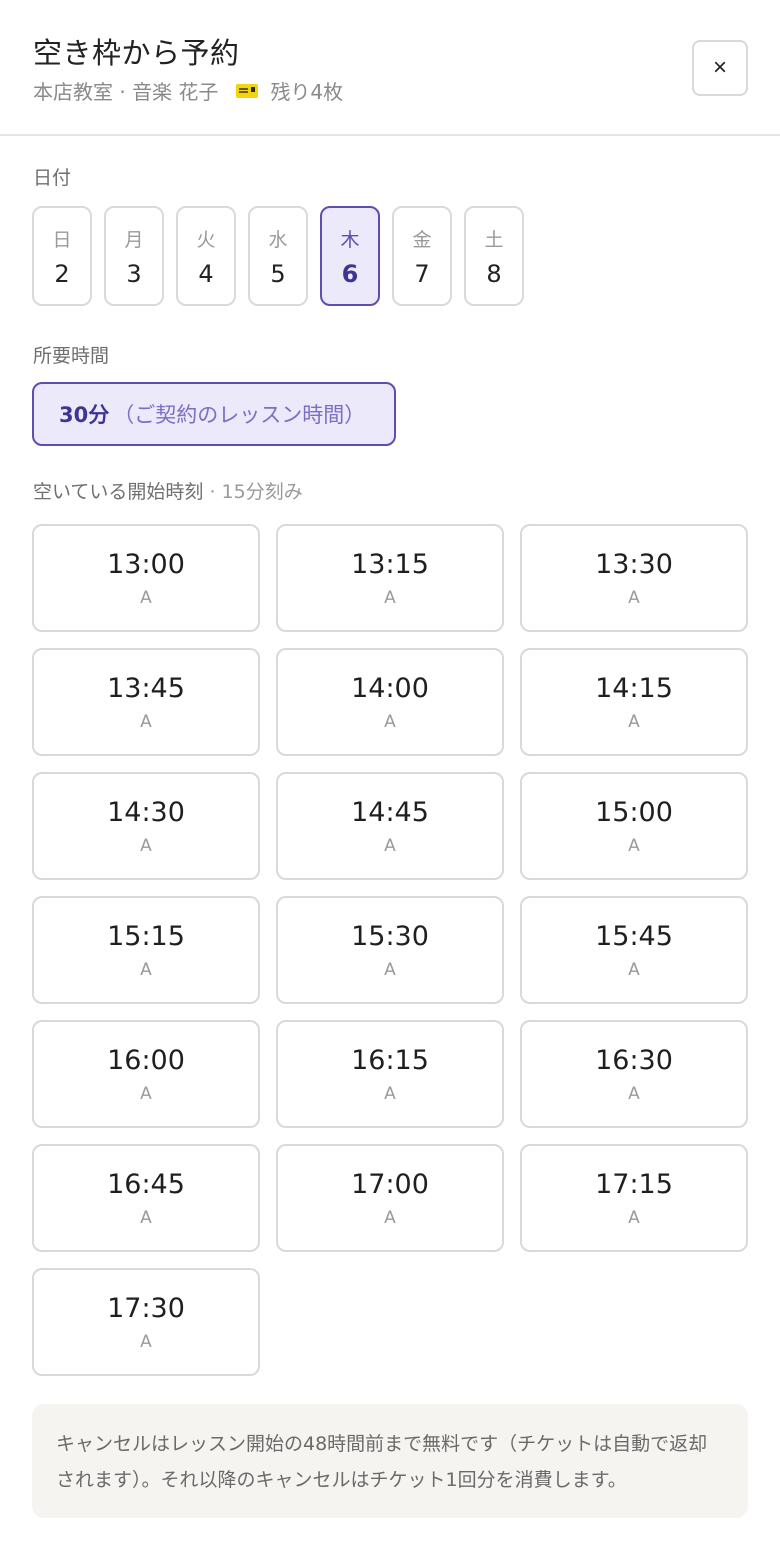  I want to click on time-slot-button: 14:15 A, so click(634, 702).